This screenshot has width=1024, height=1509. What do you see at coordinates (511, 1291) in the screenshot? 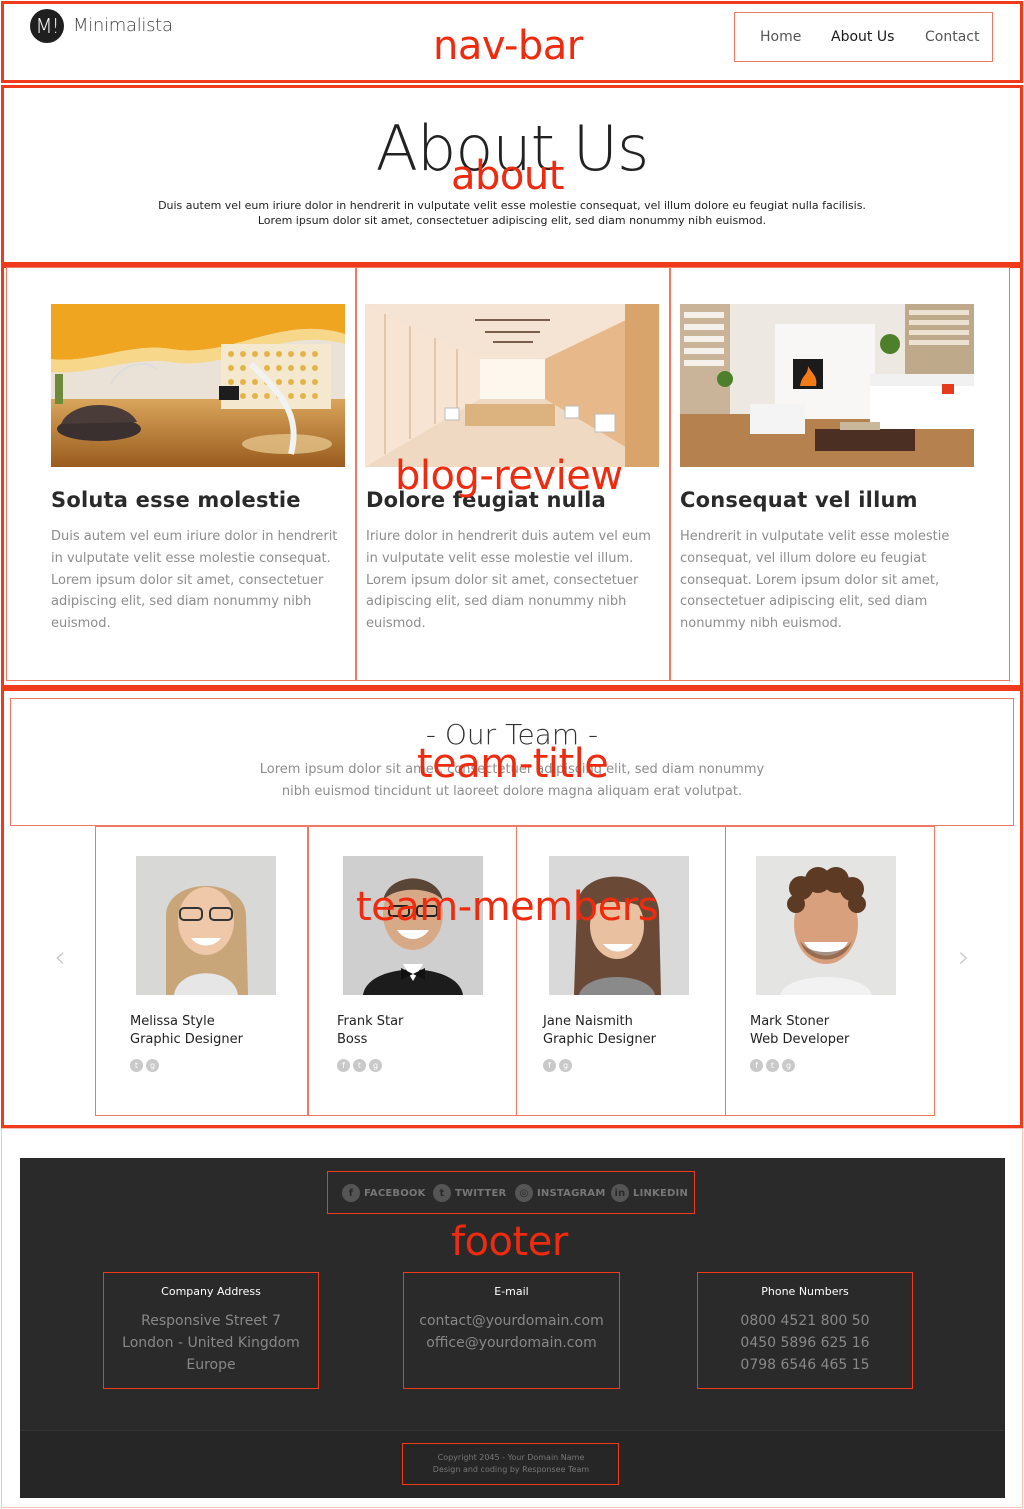
I see `footer-email-heading: E-mail` at bounding box center [511, 1291].